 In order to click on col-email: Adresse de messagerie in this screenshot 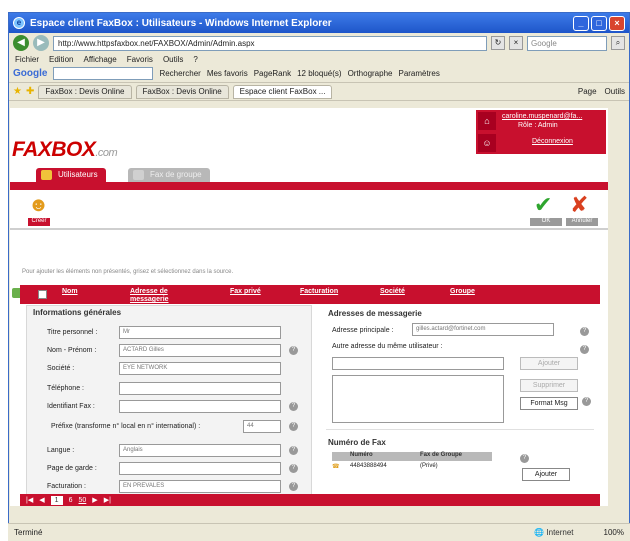, I will do `click(160, 296)`.